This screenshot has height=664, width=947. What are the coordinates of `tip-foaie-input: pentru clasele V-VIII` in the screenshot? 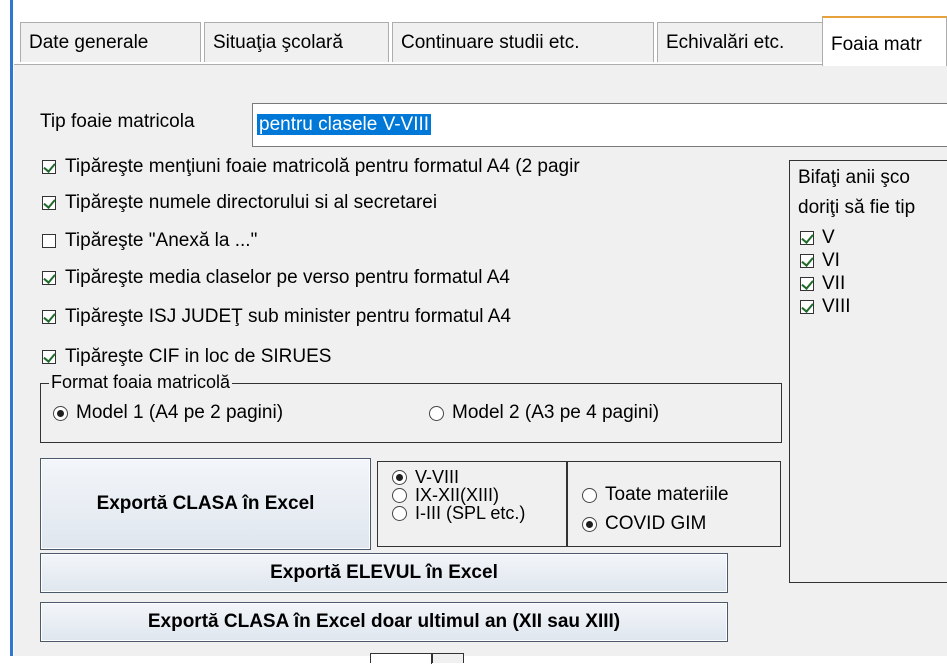 It's located at (599, 125).